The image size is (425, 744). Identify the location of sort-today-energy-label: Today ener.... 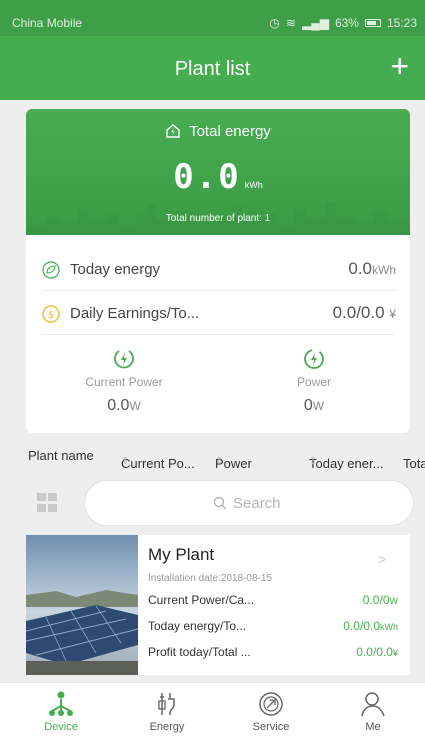
(346, 463).